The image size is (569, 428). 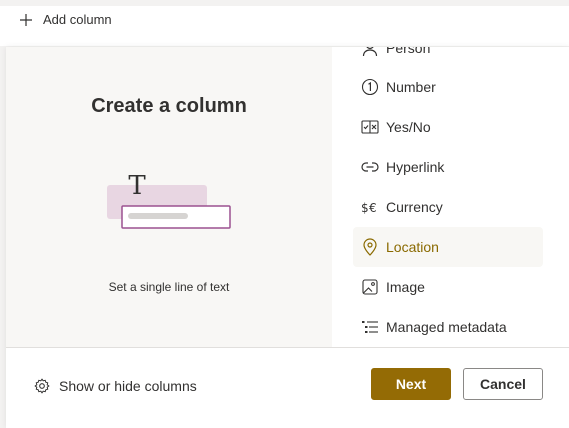 I want to click on add-column-button: Add column, so click(x=65, y=19).